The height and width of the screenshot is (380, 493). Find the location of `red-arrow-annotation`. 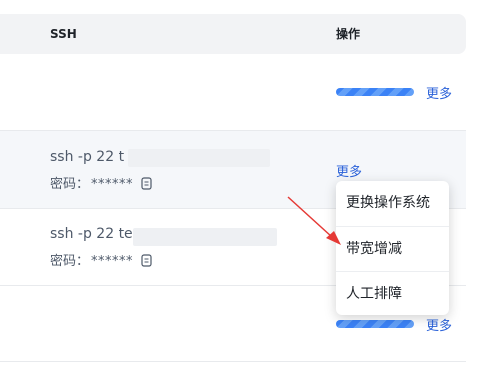

red-arrow-annotation is located at coordinates (314, 220).